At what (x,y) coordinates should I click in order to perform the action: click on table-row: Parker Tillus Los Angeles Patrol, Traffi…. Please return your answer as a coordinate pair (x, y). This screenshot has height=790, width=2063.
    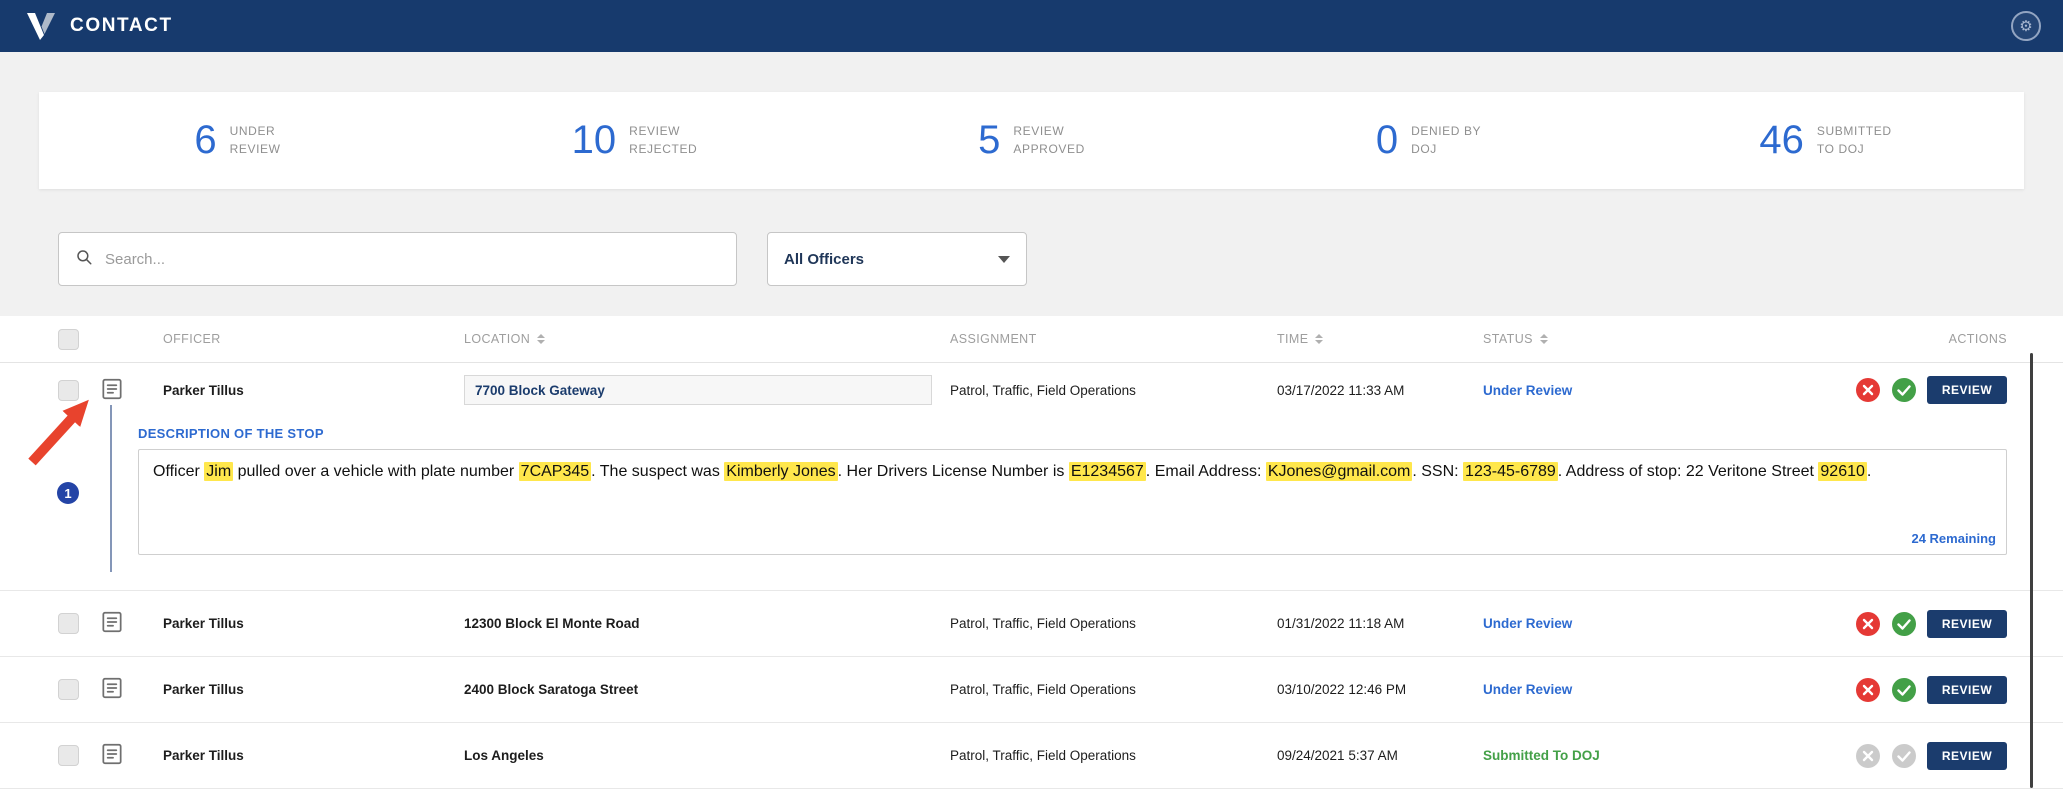
    Looking at the image, I should click on (1031, 756).